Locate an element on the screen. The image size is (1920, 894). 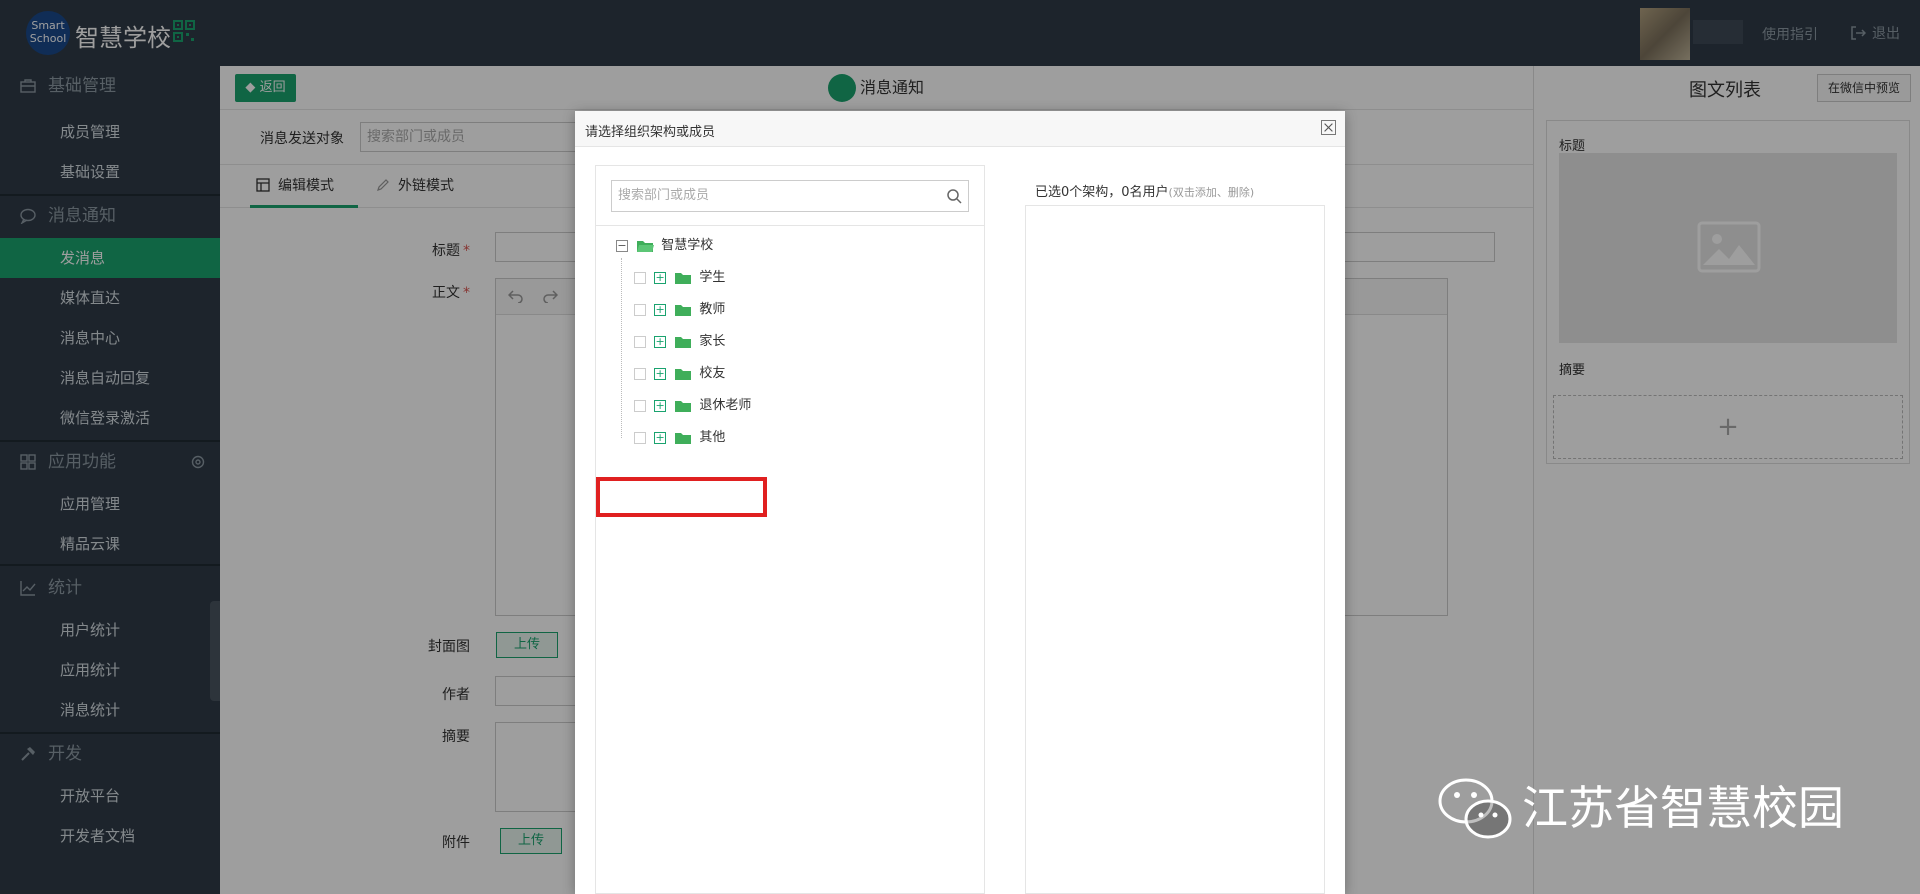
selected-list is located at coordinates (1175, 549).